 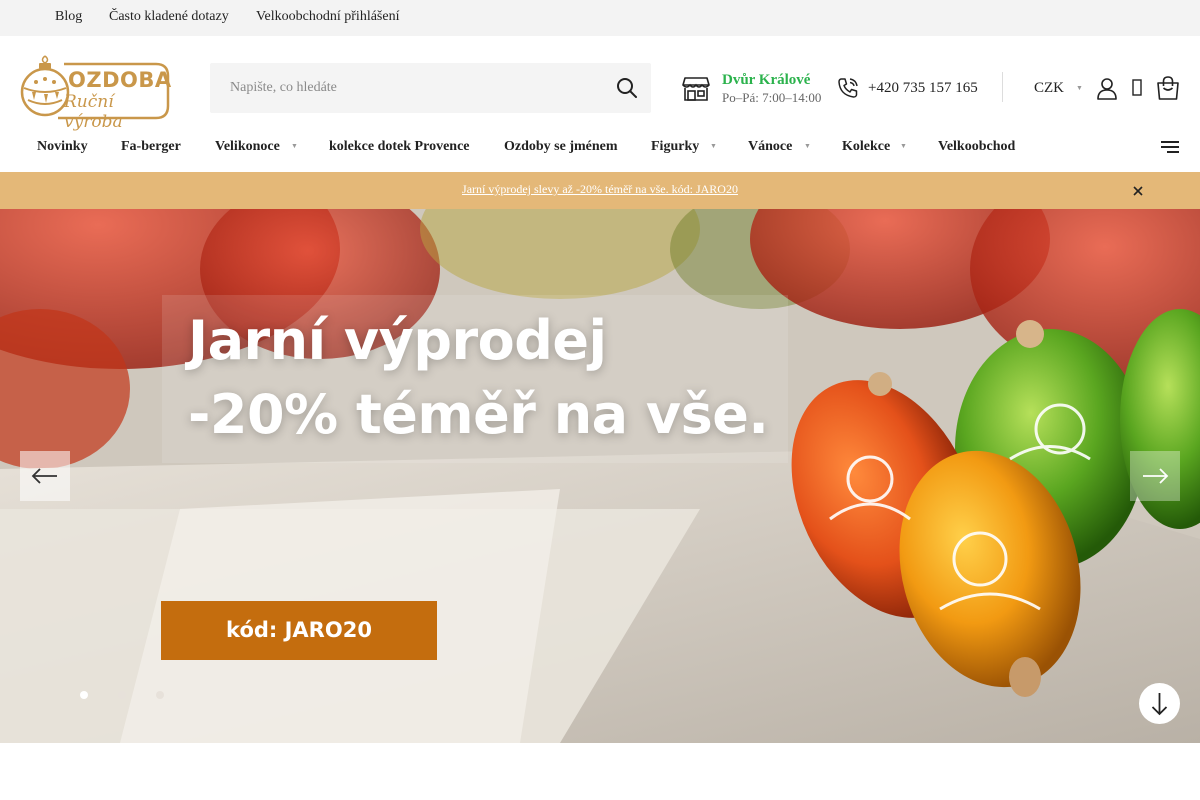 I want to click on menu-icon, so click(x=1170, y=147).